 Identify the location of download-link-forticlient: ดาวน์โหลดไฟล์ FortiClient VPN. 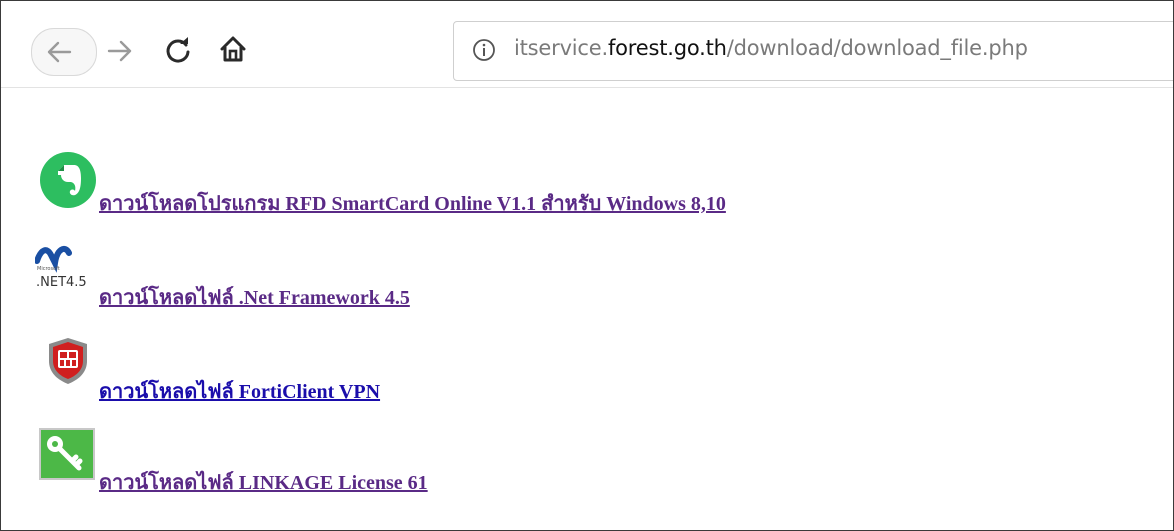
(239, 391).